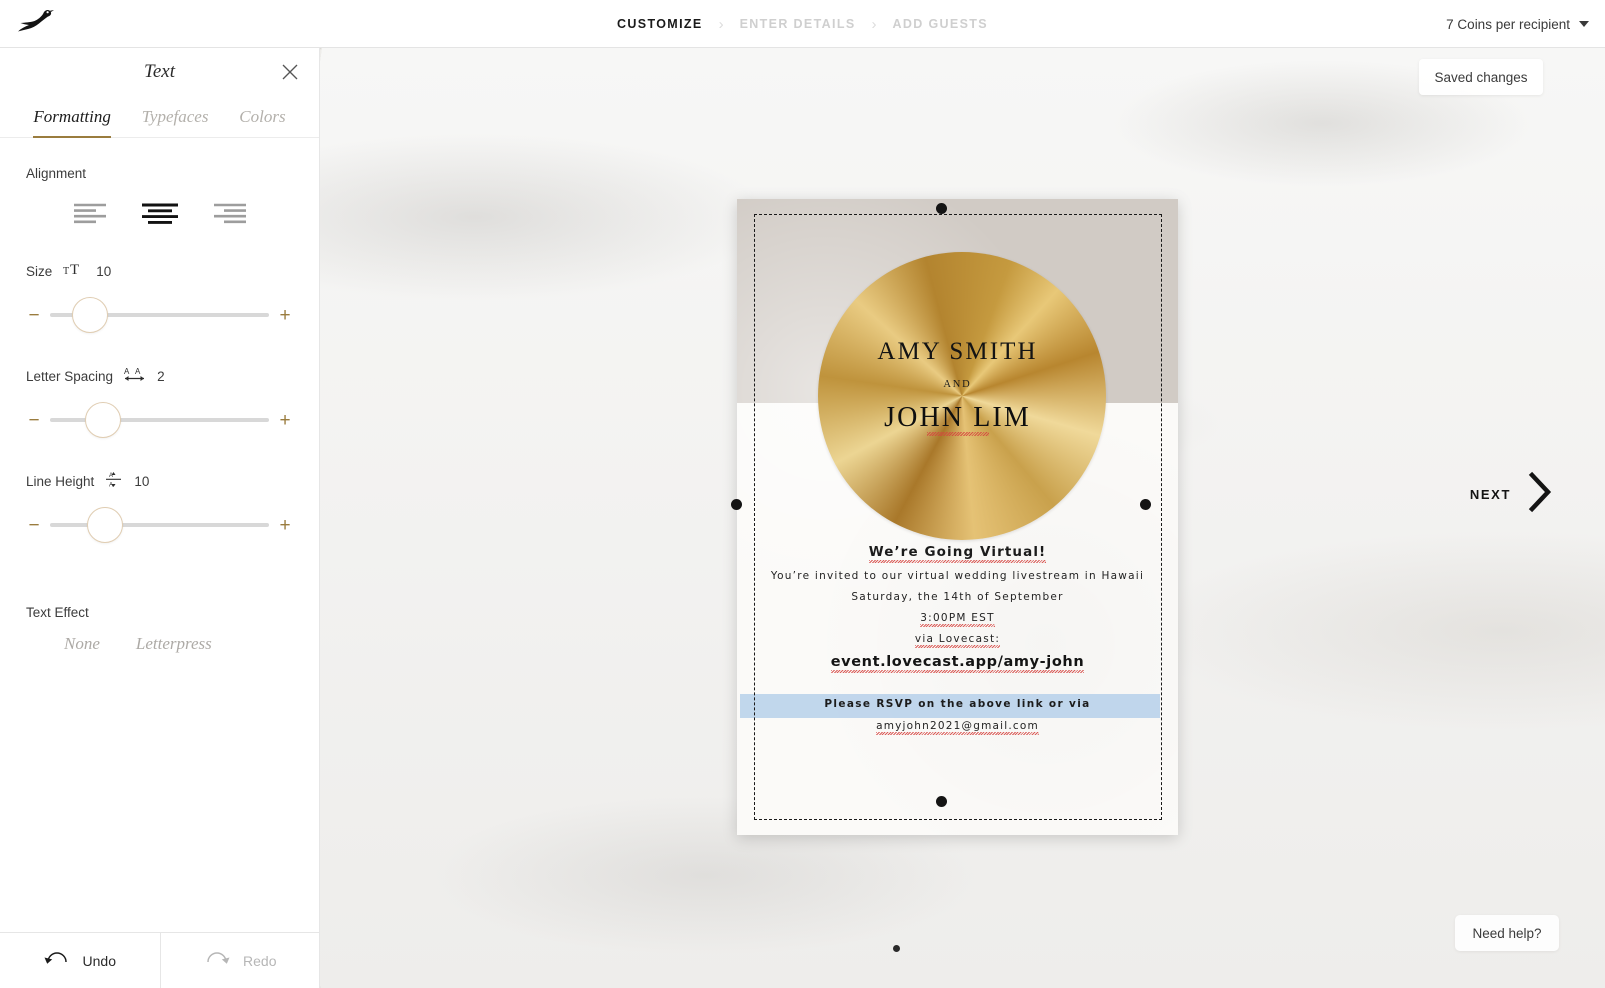 The height and width of the screenshot is (988, 1605). What do you see at coordinates (89, 315) in the screenshot?
I see `size-slider-knob` at bounding box center [89, 315].